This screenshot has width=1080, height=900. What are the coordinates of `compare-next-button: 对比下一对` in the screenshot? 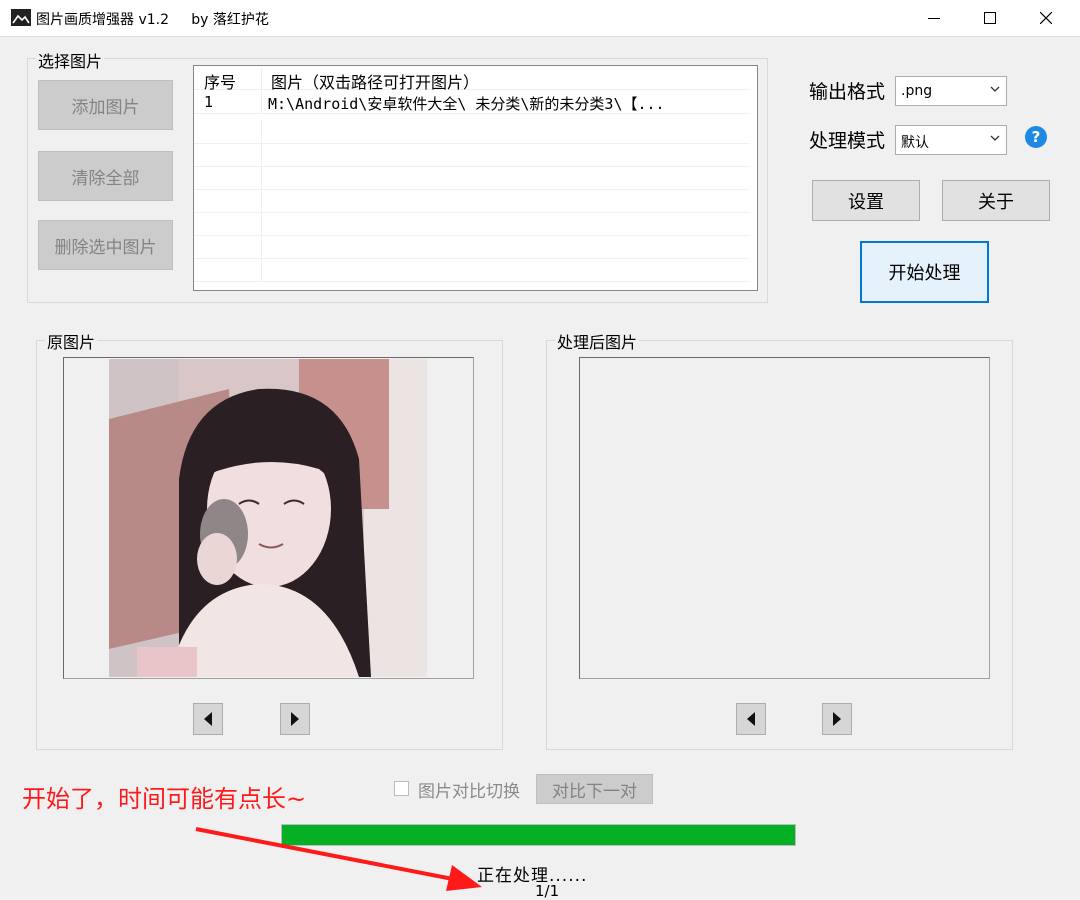 It's located at (594, 789).